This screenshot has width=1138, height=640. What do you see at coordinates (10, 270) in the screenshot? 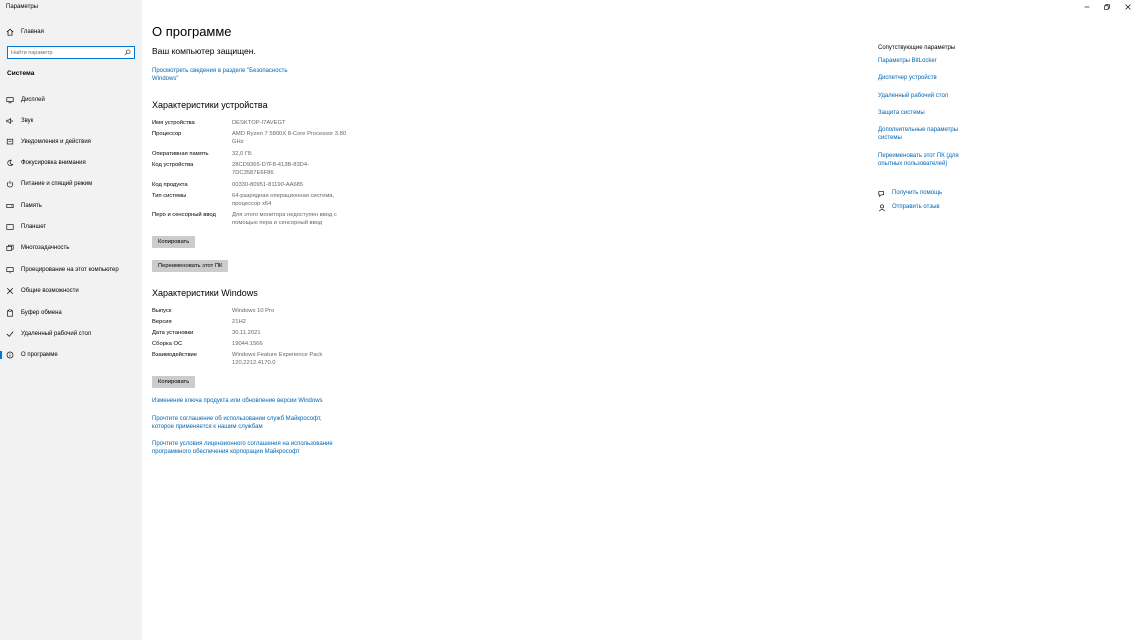
I see `projecting-icon` at bounding box center [10, 270].